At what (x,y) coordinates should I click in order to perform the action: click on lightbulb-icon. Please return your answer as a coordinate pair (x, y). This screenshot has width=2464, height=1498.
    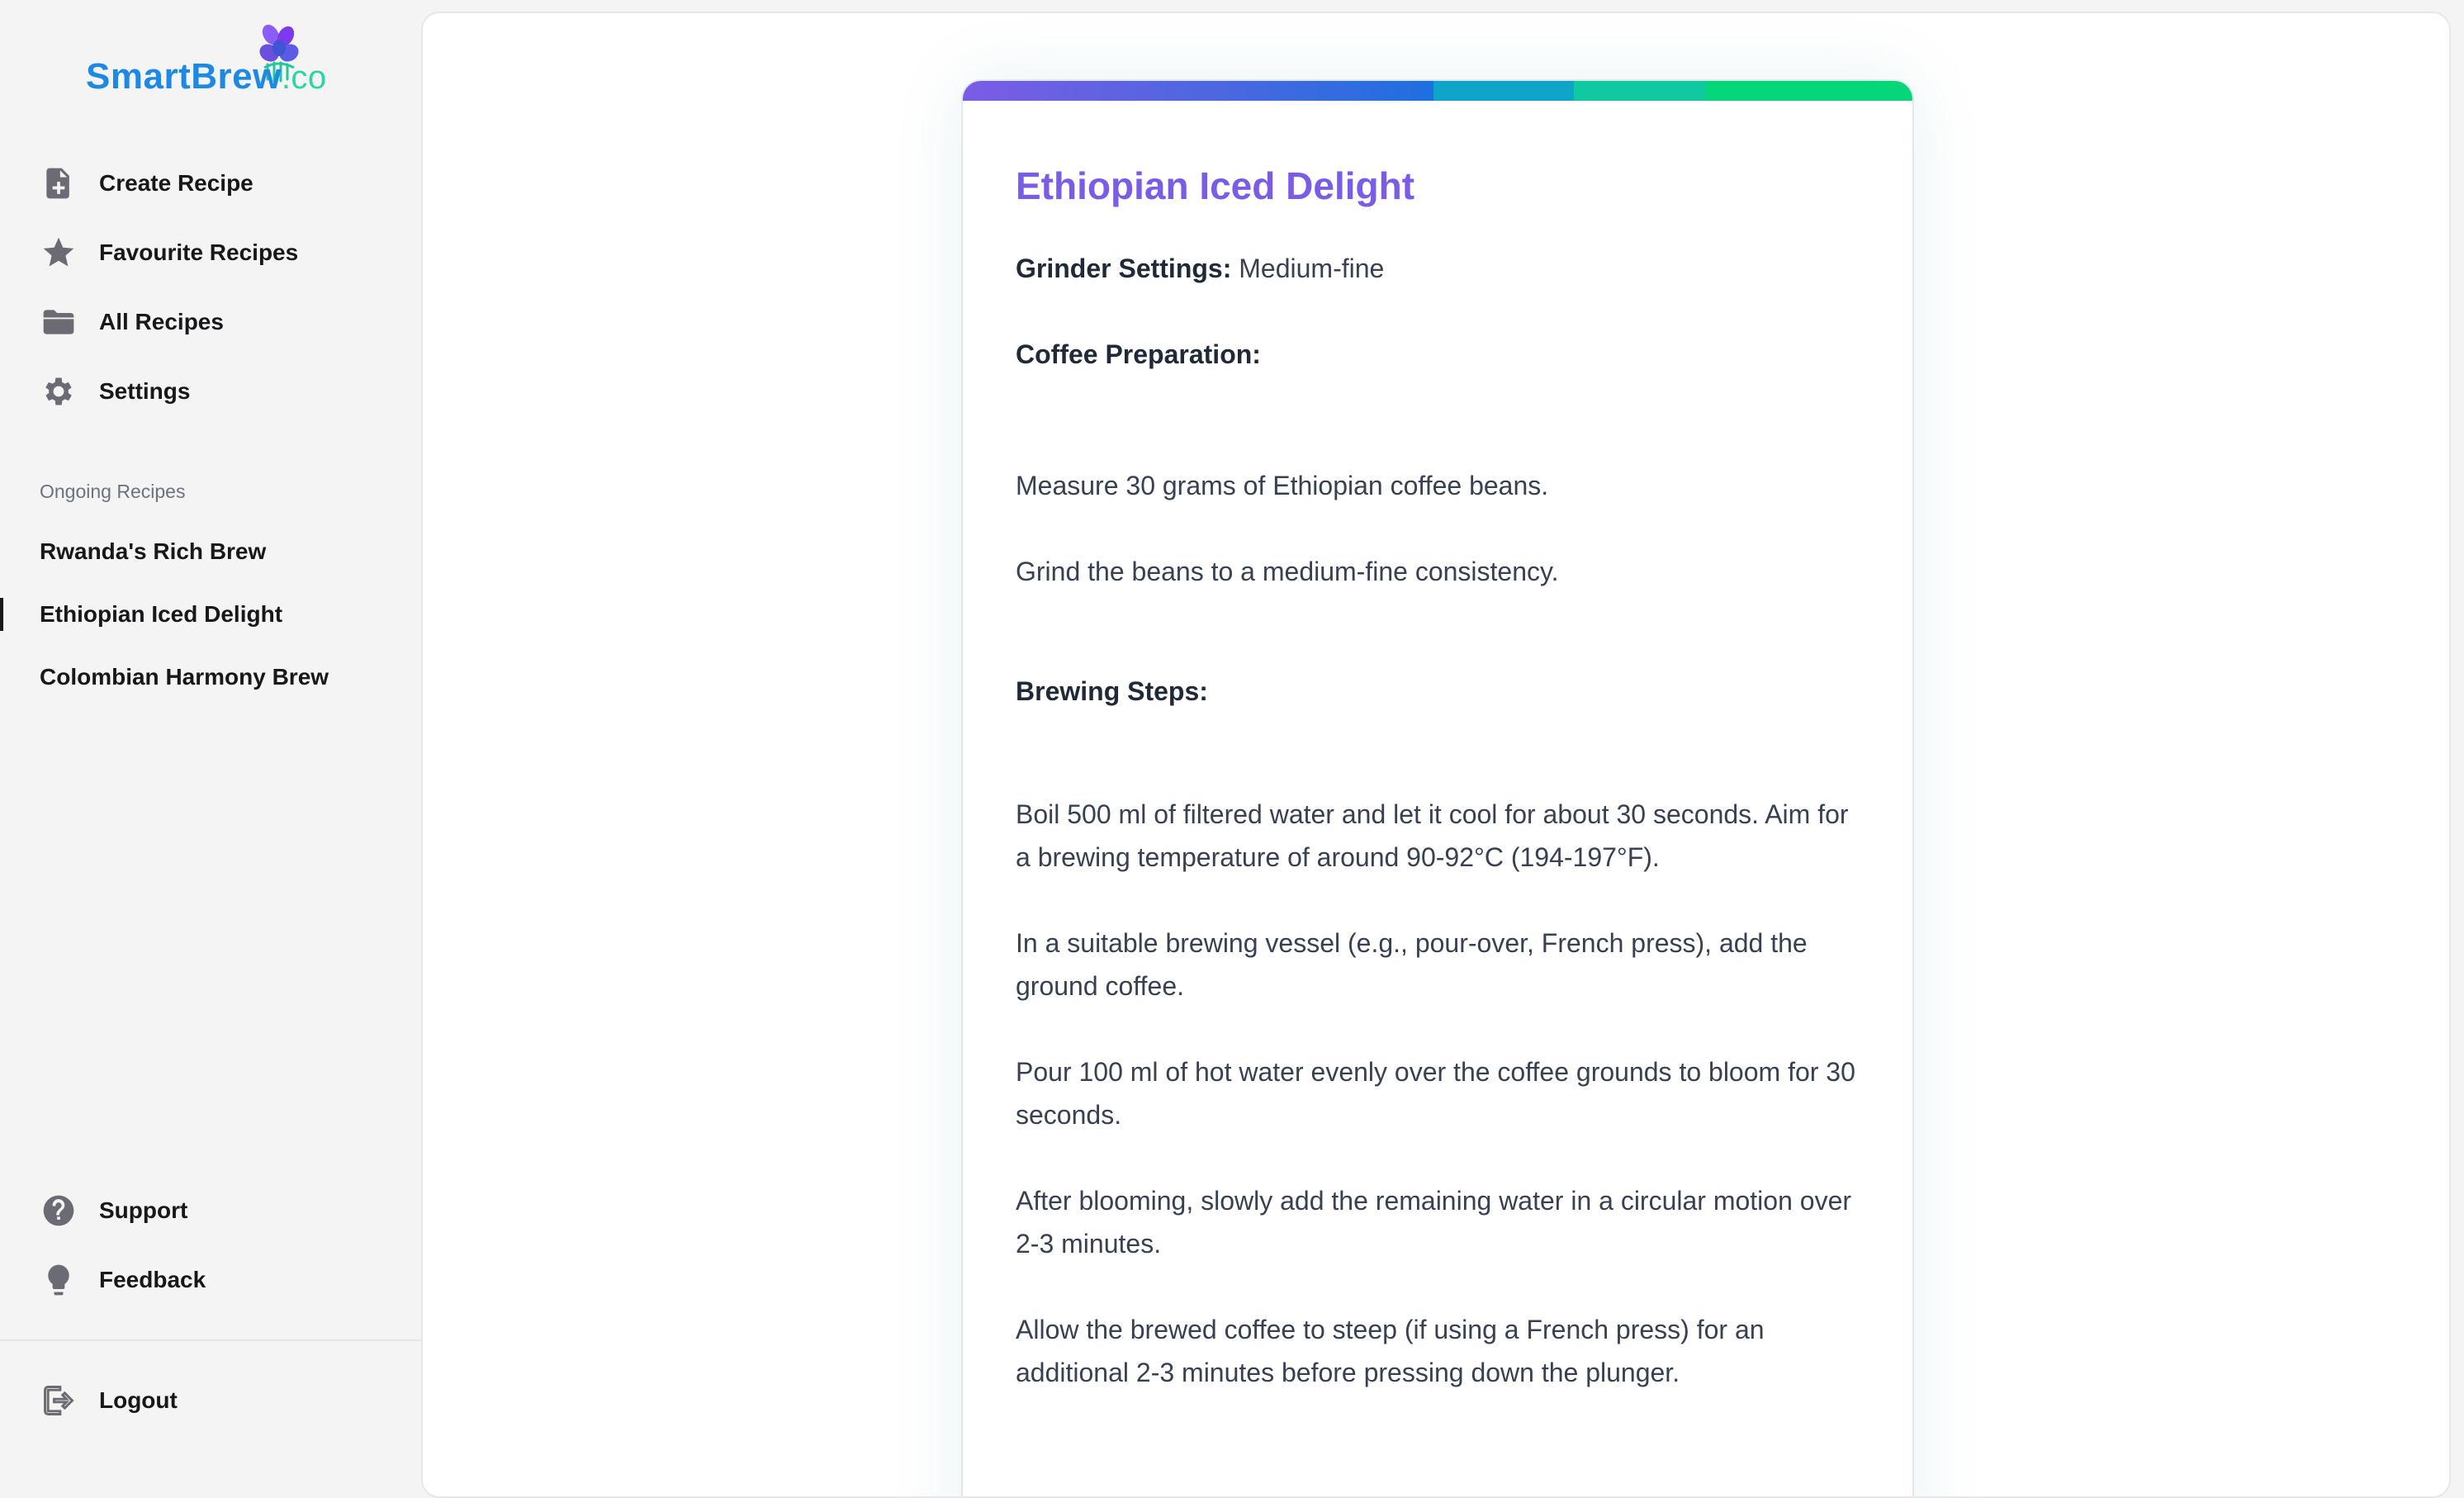
    Looking at the image, I should click on (59, 1280).